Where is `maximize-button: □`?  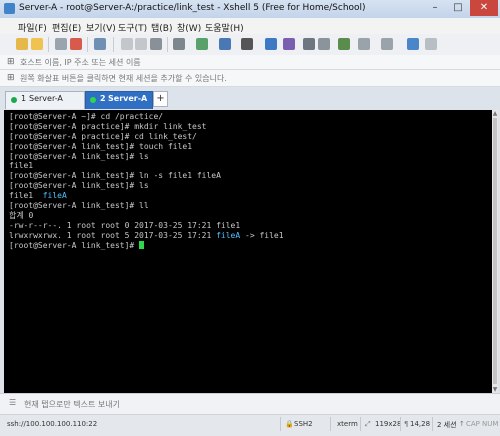 maximize-button: □ is located at coordinates (458, 8).